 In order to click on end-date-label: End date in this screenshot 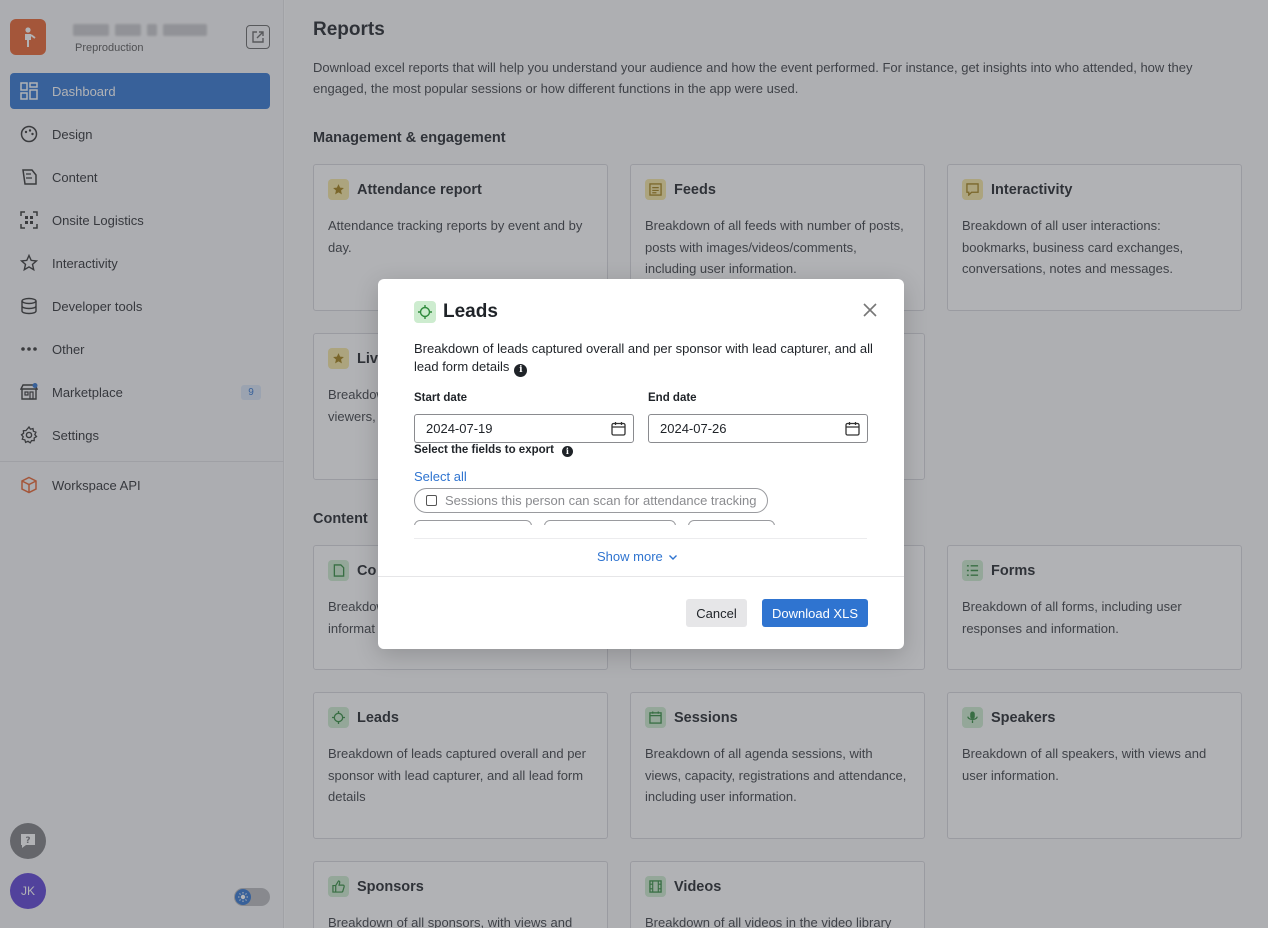, I will do `click(672, 398)`.